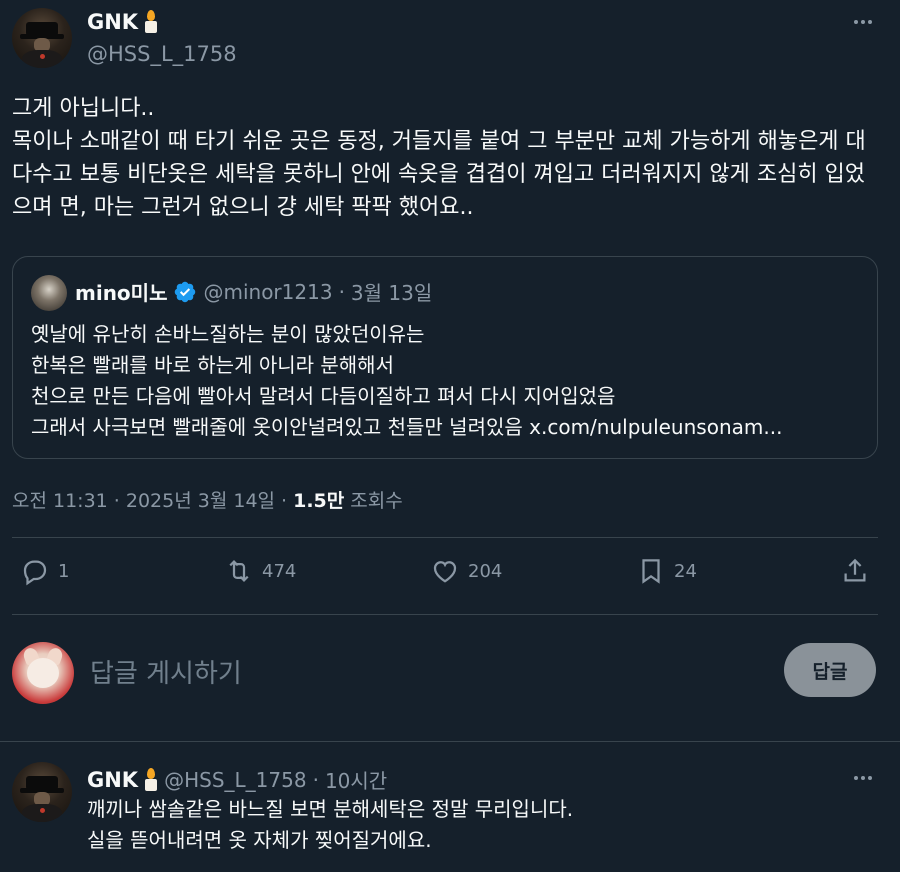 The height and width of the screenshot is (872, 900). What do you see at coordinates (42, 38) in the screenshot?
I see `author-avatar` at bounding box center [42, 38].